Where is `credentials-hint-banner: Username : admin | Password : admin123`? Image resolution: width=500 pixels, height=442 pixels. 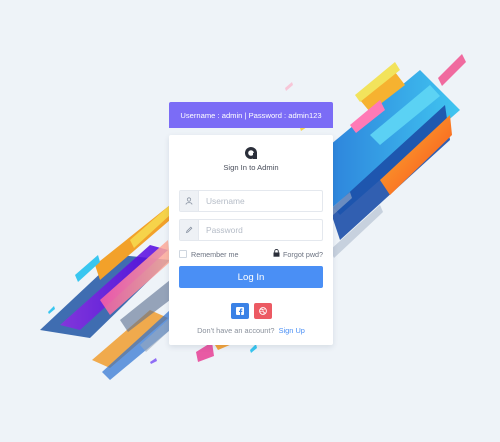
credentials-hint-banner: Username : admin | Password : admin123 is located at coordinates (251, 115).